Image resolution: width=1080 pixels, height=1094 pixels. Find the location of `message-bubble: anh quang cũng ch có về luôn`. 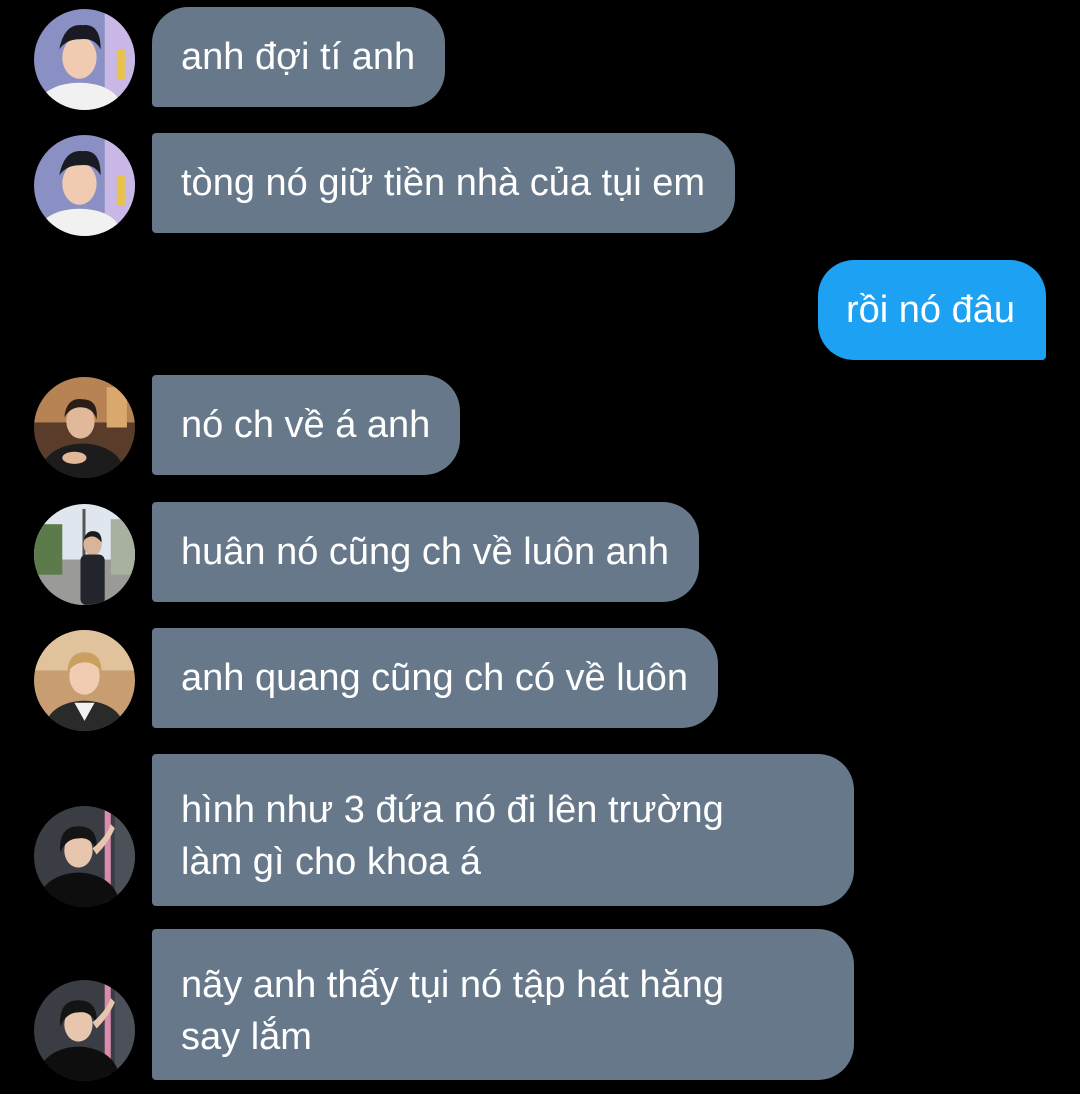

message-bubble: anh quang cũng ch có về luôn is located at coordinates (435, 678).